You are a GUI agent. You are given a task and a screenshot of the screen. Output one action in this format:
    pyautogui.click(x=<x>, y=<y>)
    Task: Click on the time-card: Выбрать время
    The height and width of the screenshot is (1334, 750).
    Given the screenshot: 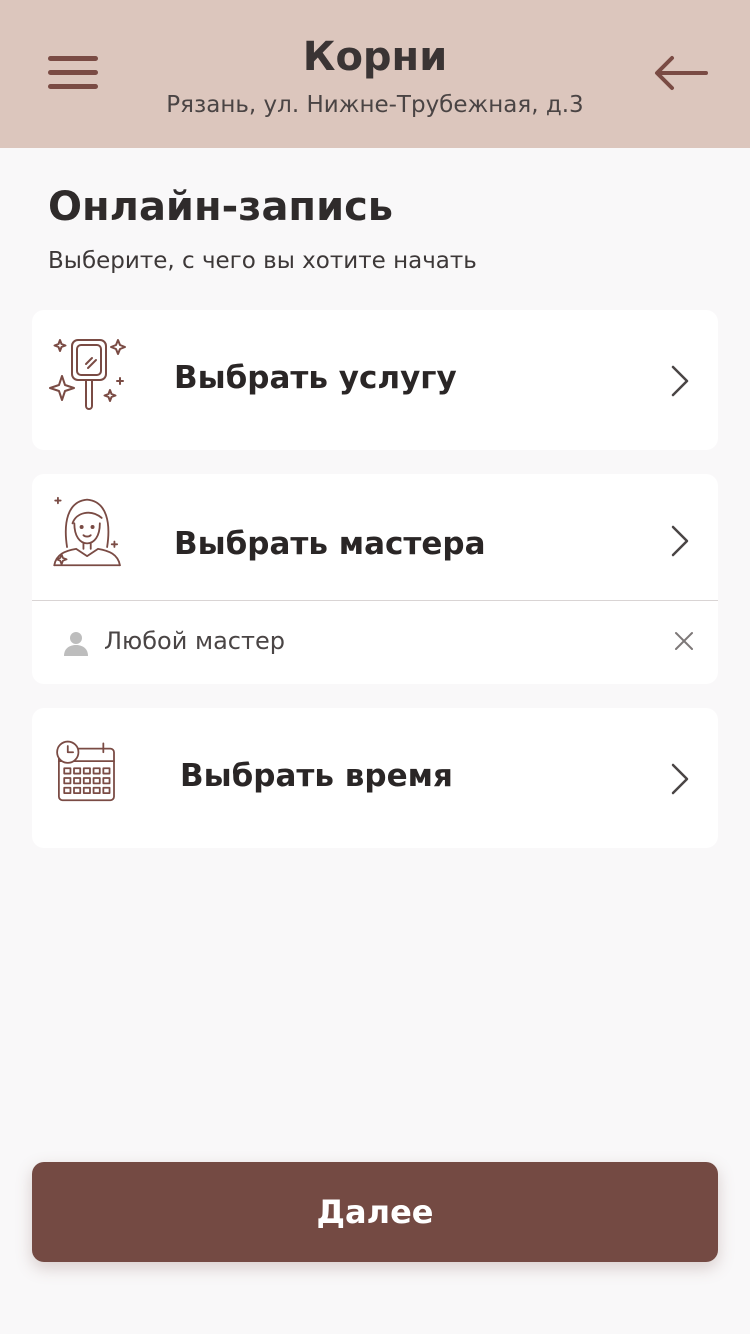 What is the action you would take?
    pyautogui.click(x=375, y=778)
    